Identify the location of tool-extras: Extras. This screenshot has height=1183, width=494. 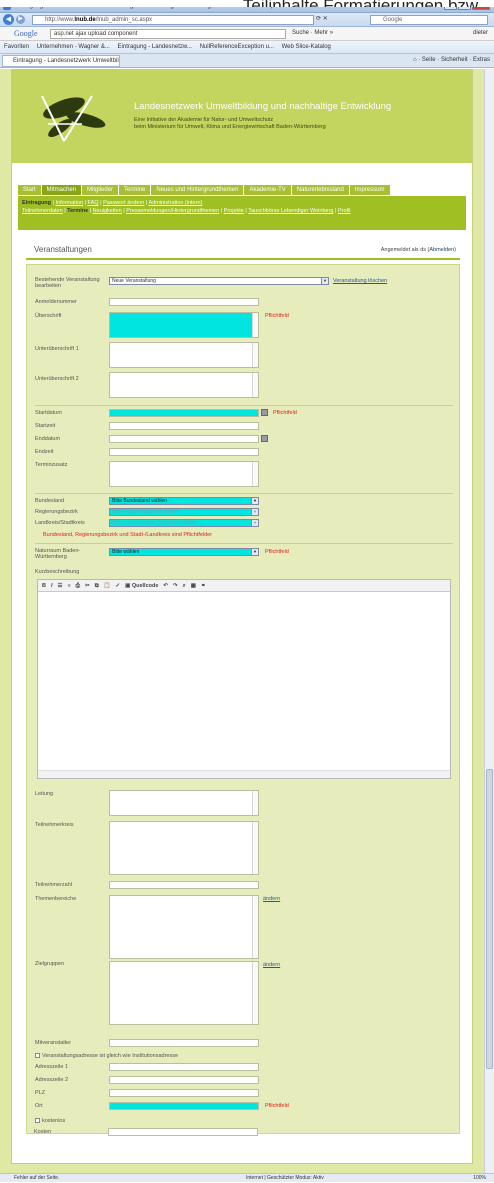
(481, 60).